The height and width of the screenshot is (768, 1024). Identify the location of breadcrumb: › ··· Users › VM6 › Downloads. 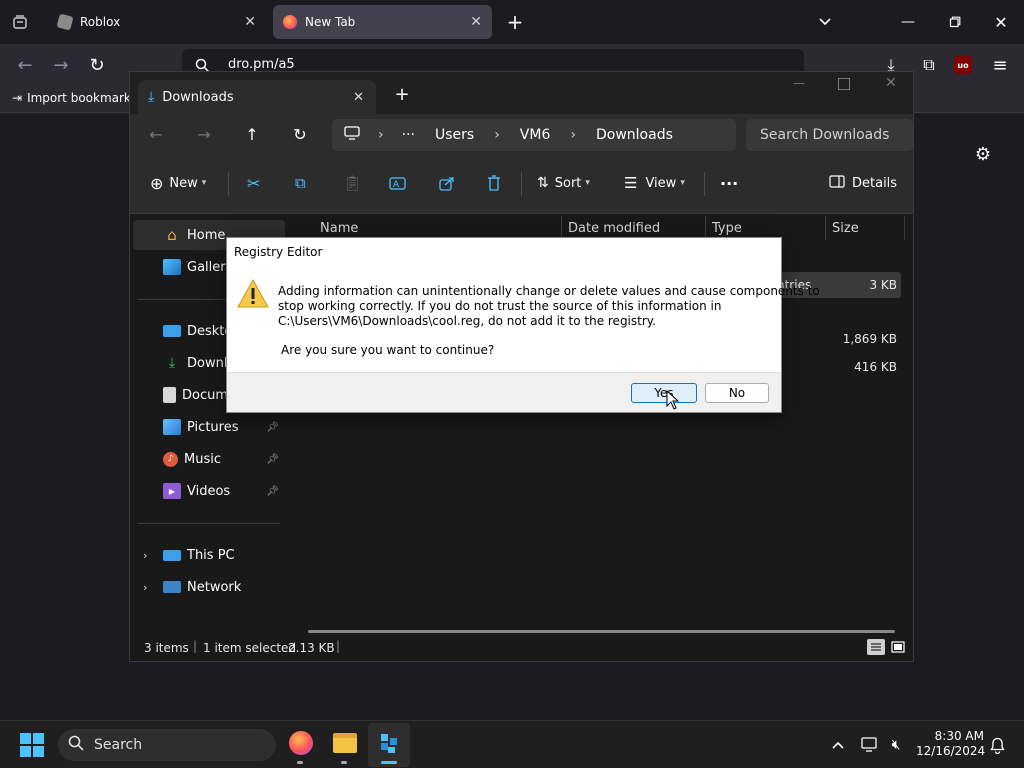
(534, 135).